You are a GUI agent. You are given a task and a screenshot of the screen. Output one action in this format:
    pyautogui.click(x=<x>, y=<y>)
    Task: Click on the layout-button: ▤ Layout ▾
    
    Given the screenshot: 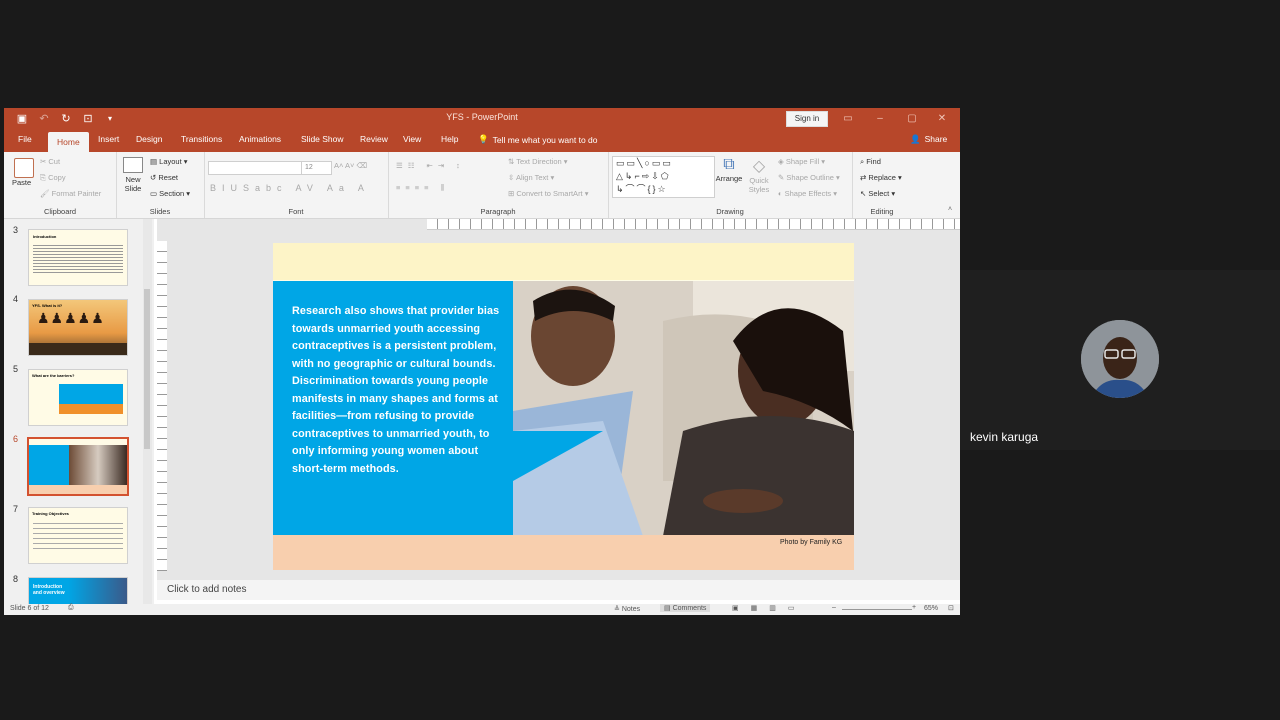 What is the action you would take?
    pyautogui.click(x=169, y=161)
    